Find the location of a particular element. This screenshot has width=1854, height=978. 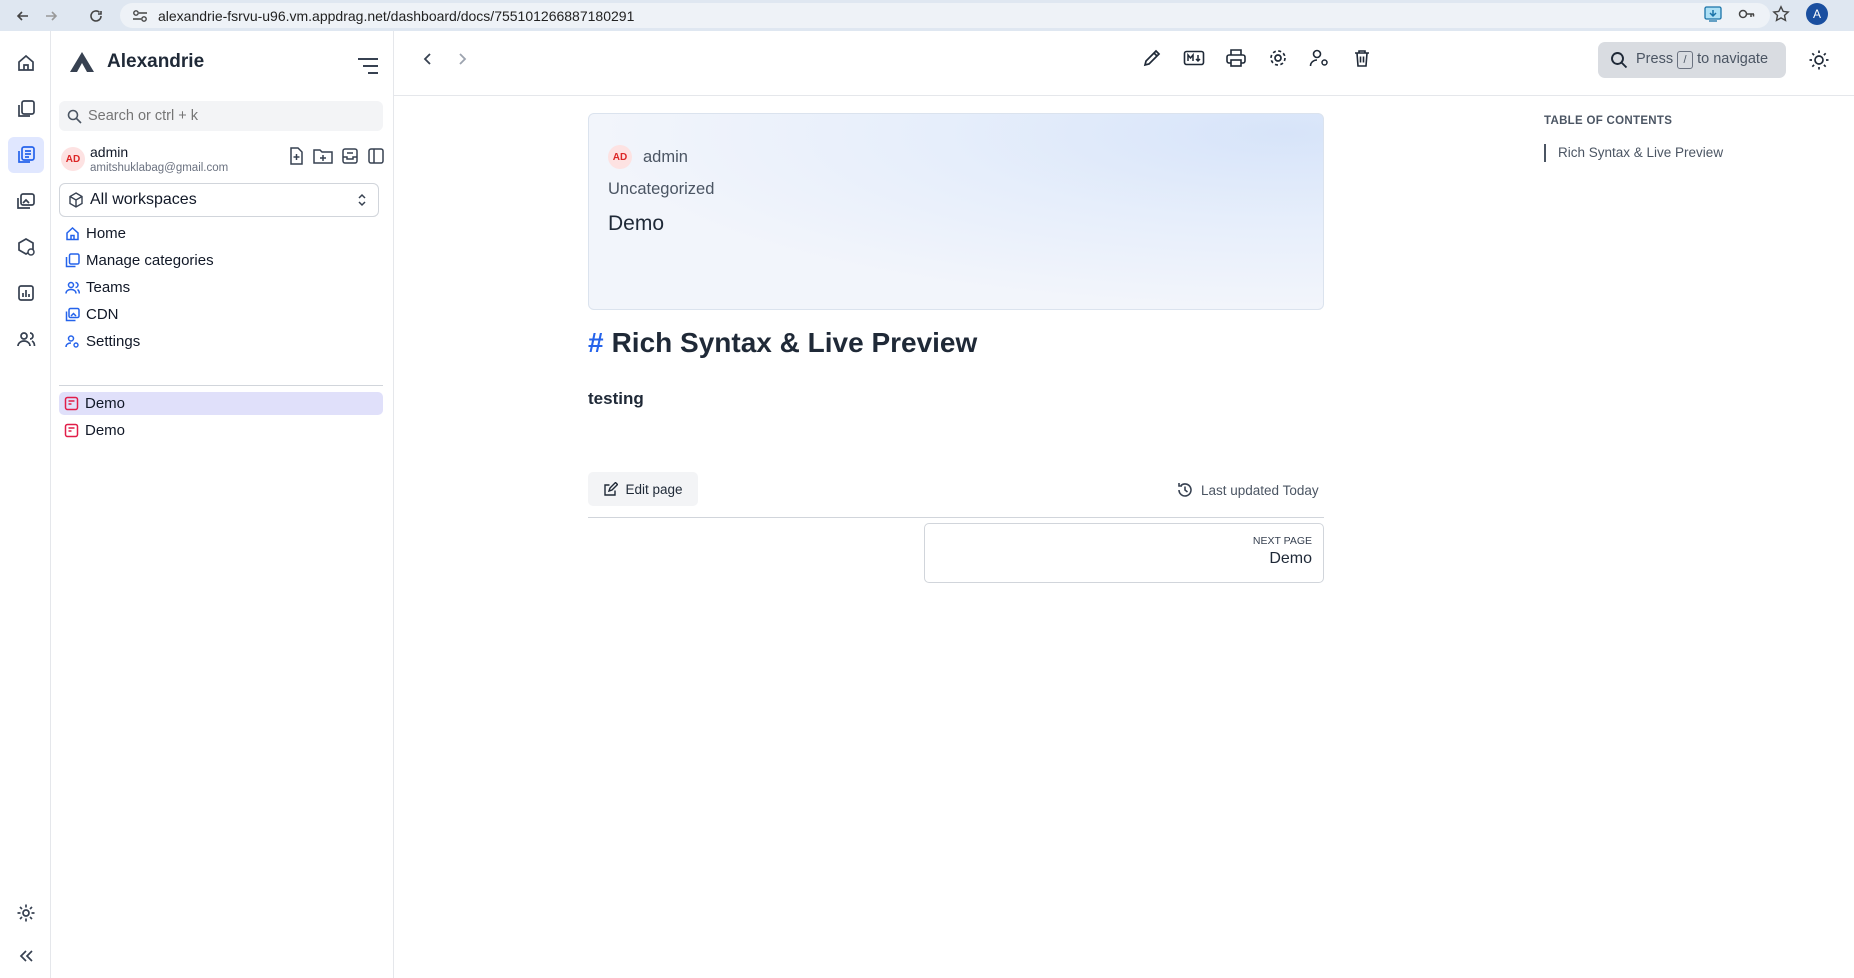

document-heading: # Rich Syntax & Live Preview is located at coordinates (782, 343).